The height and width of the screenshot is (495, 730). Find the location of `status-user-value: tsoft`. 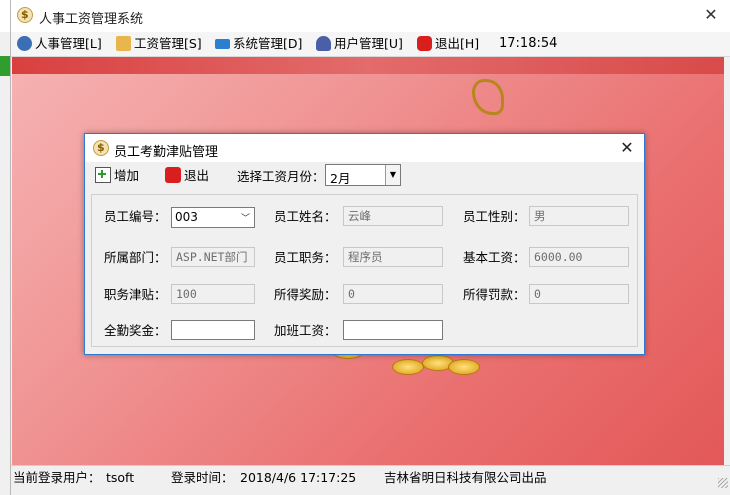

status-user-value: tsoft is located at coordinates (120, 477).